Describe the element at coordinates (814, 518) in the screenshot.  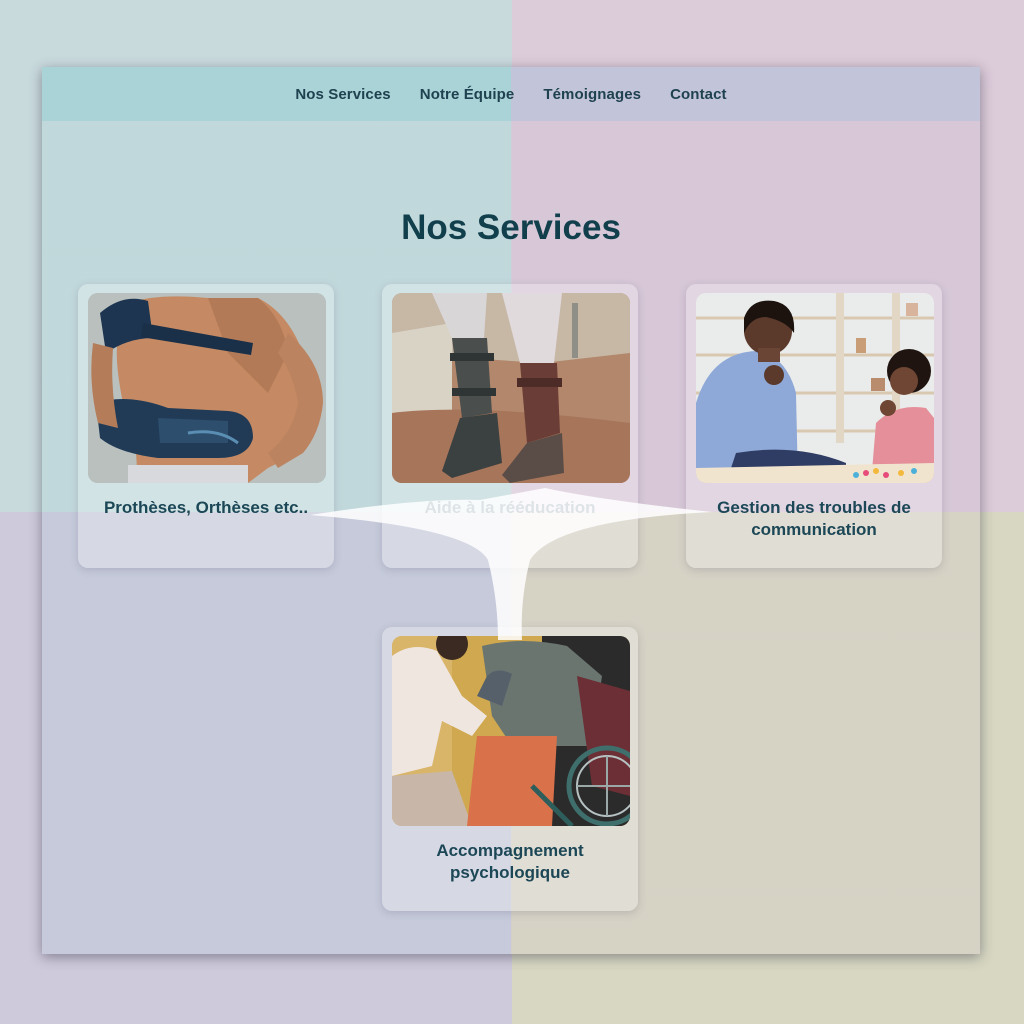
I see `service-label-communication: Gestion des troubles de communication` at that location.